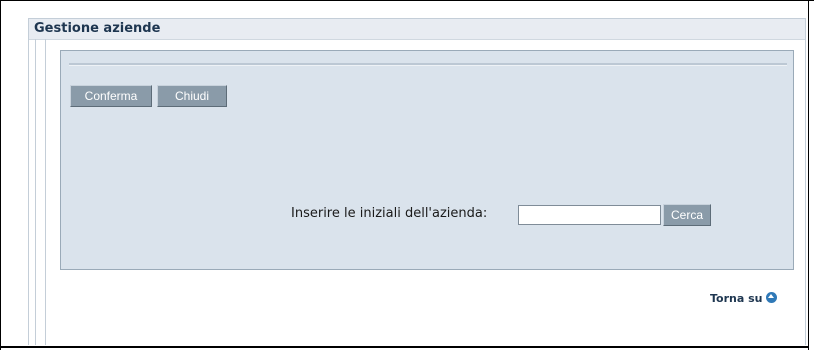  What do you see at coordinates (389, 213) in the screenshot?
I see `search-label: Inserire le iniziali dell'azienda:` at bounding box center [389, 213].